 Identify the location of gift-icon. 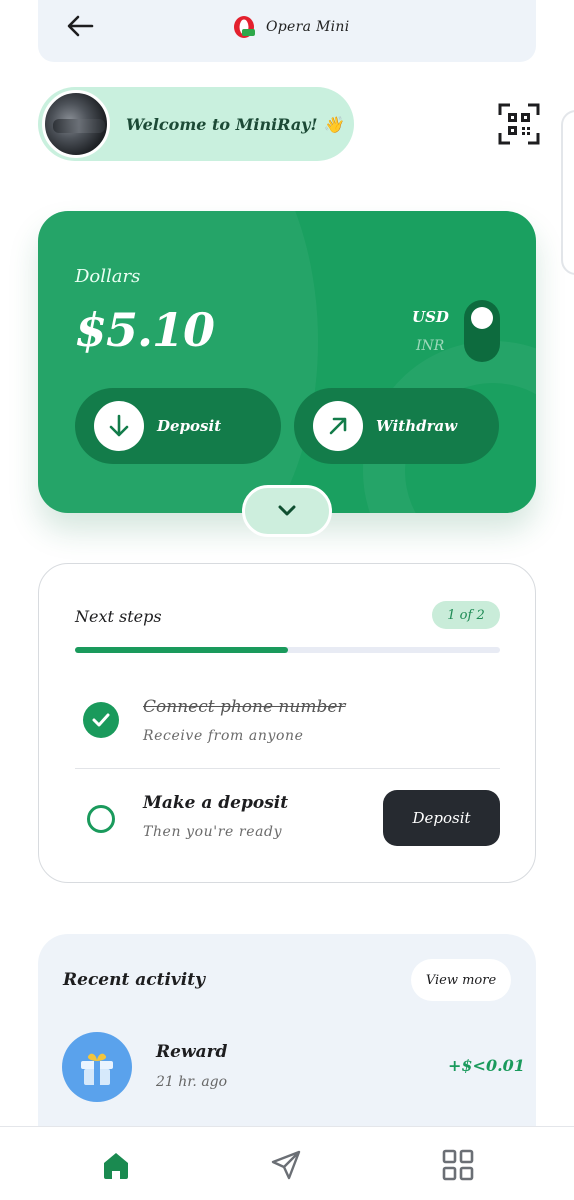
(97, 1067).